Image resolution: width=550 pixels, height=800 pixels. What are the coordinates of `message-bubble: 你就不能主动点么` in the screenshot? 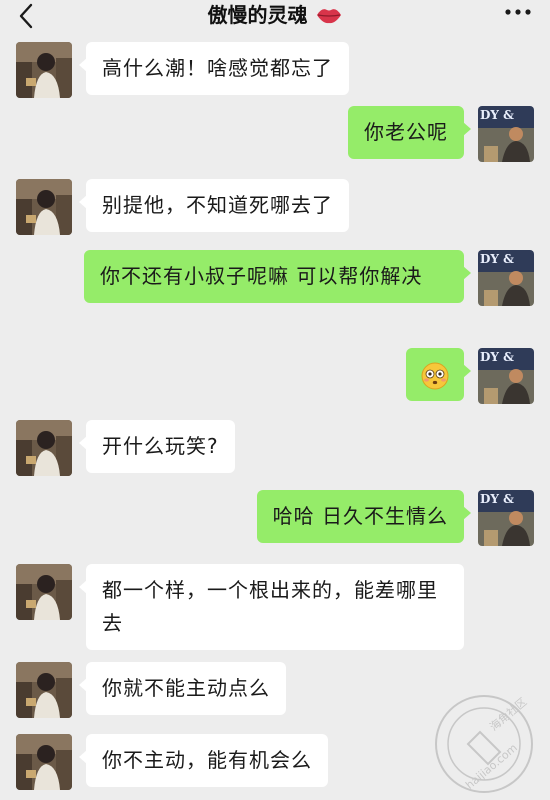 It's located at (182, 688).